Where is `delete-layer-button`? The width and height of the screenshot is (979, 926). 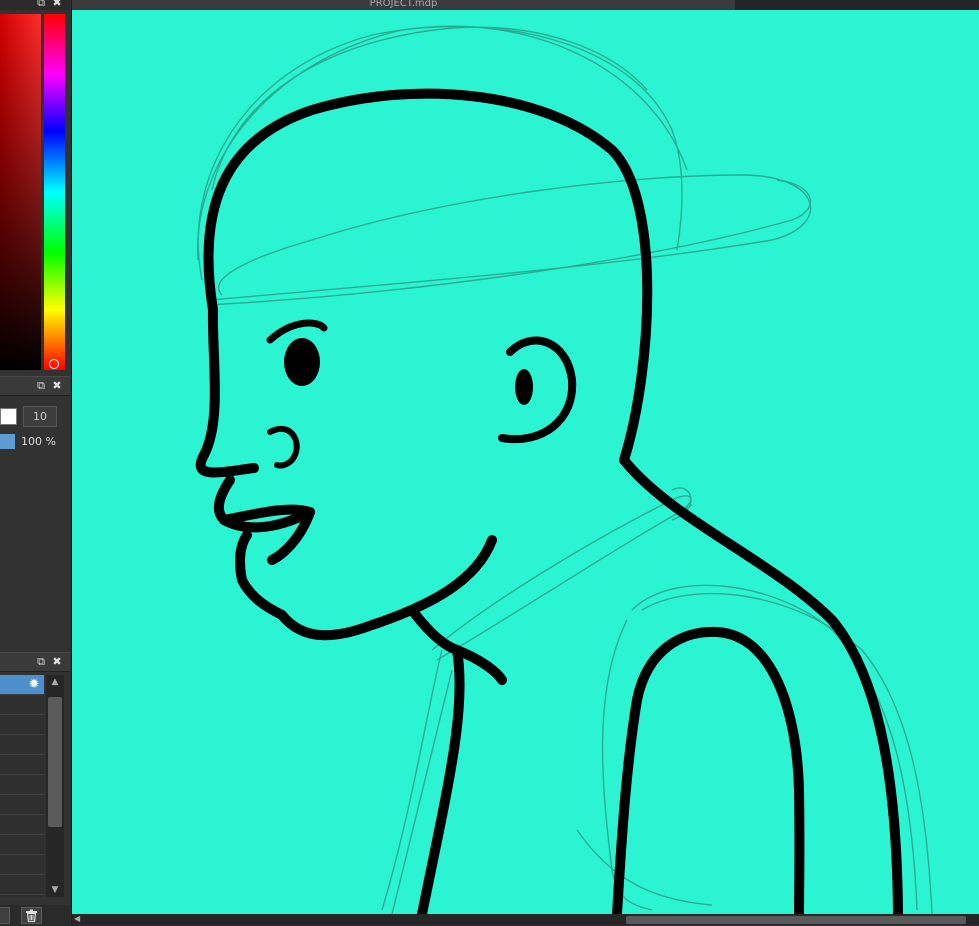 delete-layer-button is located at coordinates (31, 915).